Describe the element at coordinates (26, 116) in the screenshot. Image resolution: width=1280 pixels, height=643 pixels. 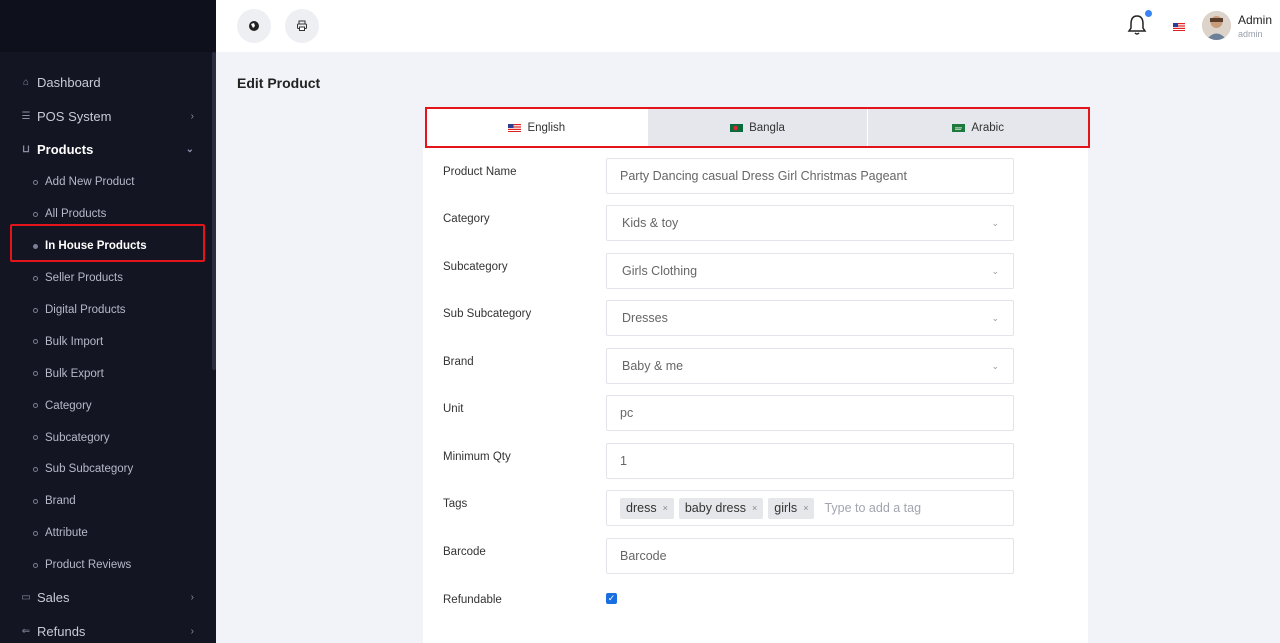
I see `list-icon: ☰` at that location.